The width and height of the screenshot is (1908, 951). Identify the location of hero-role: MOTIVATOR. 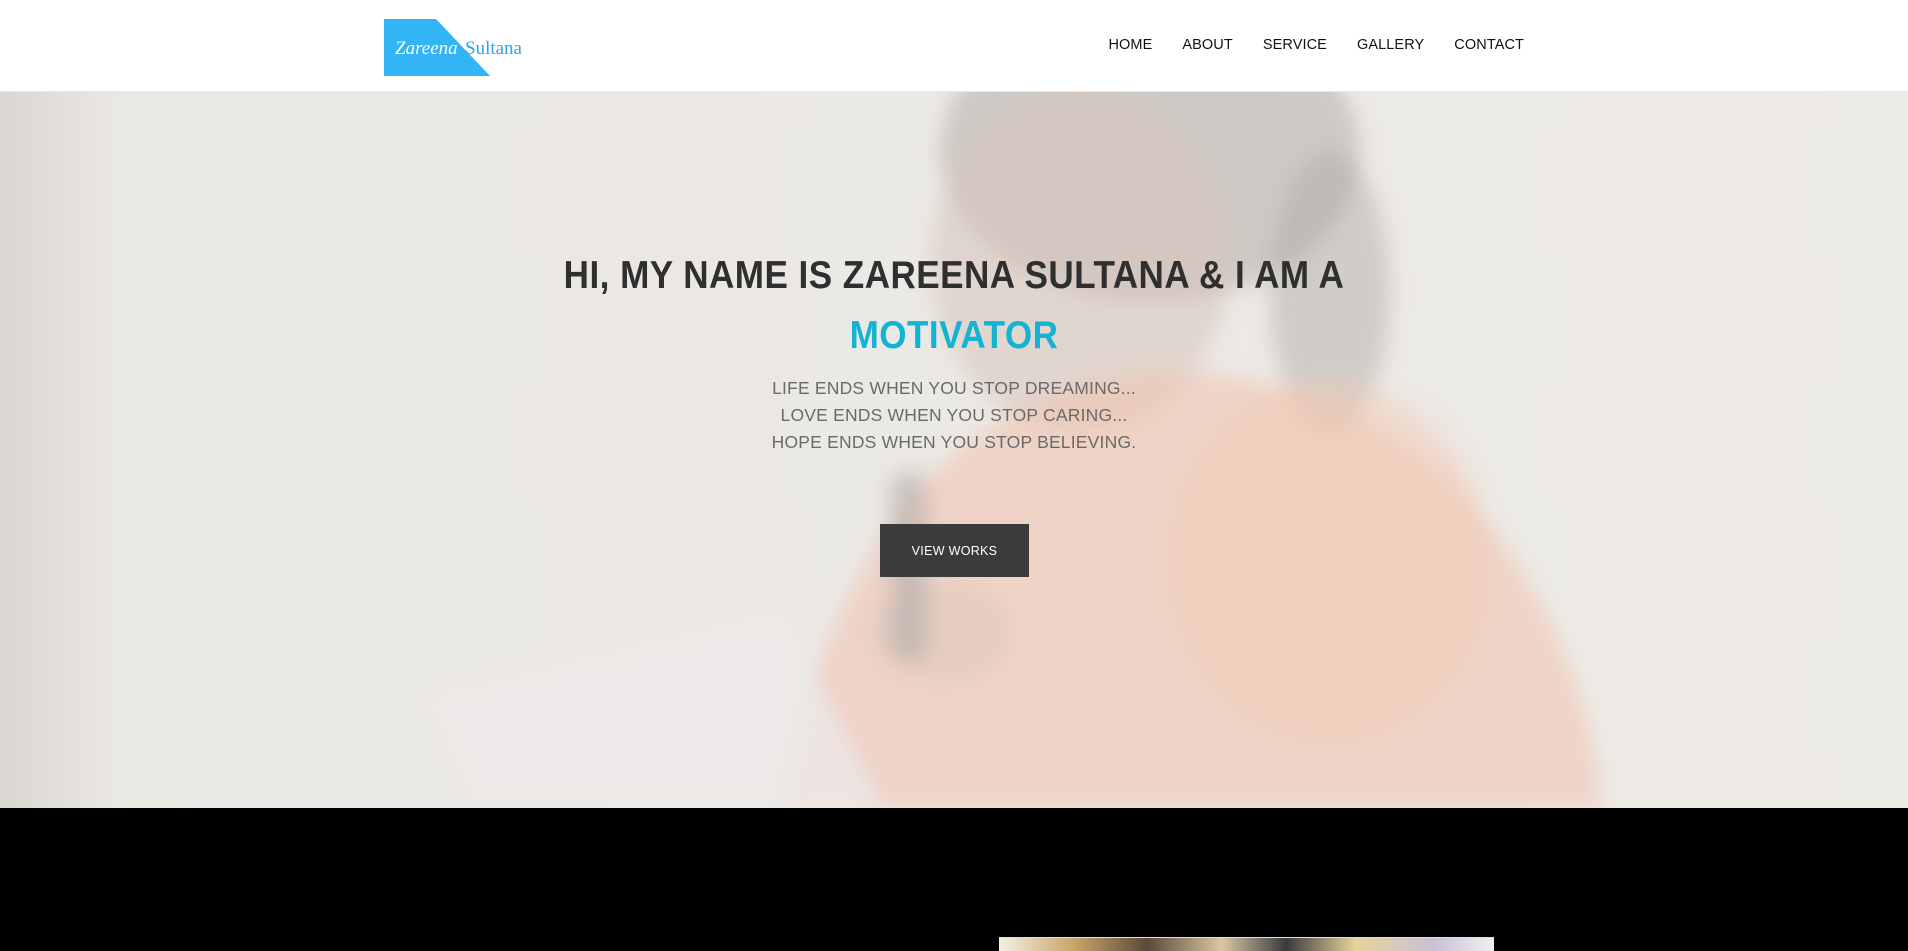
(954, 335).